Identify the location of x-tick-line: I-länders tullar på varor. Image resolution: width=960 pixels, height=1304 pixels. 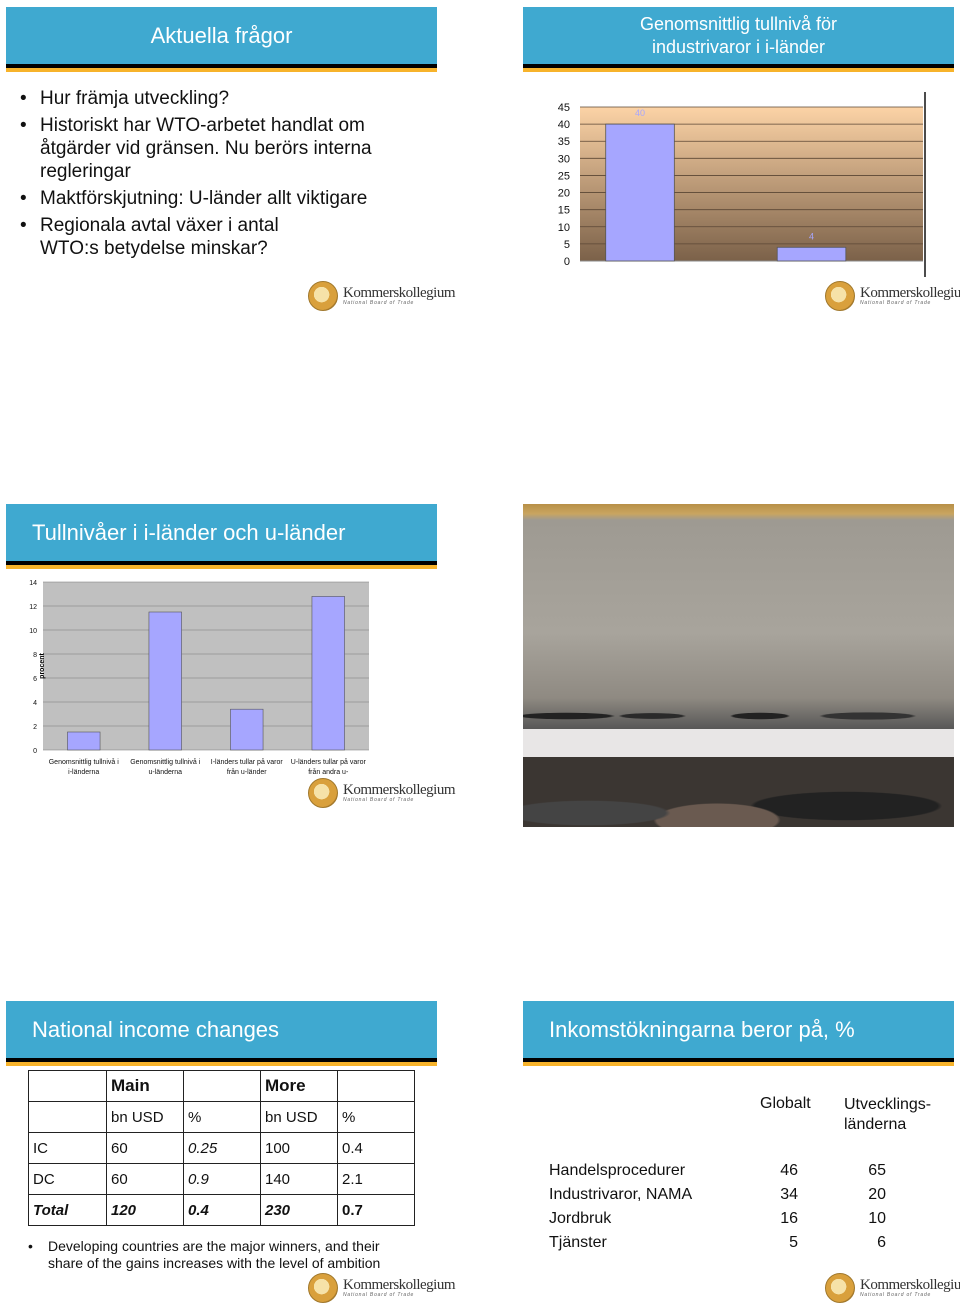
(247, 762).